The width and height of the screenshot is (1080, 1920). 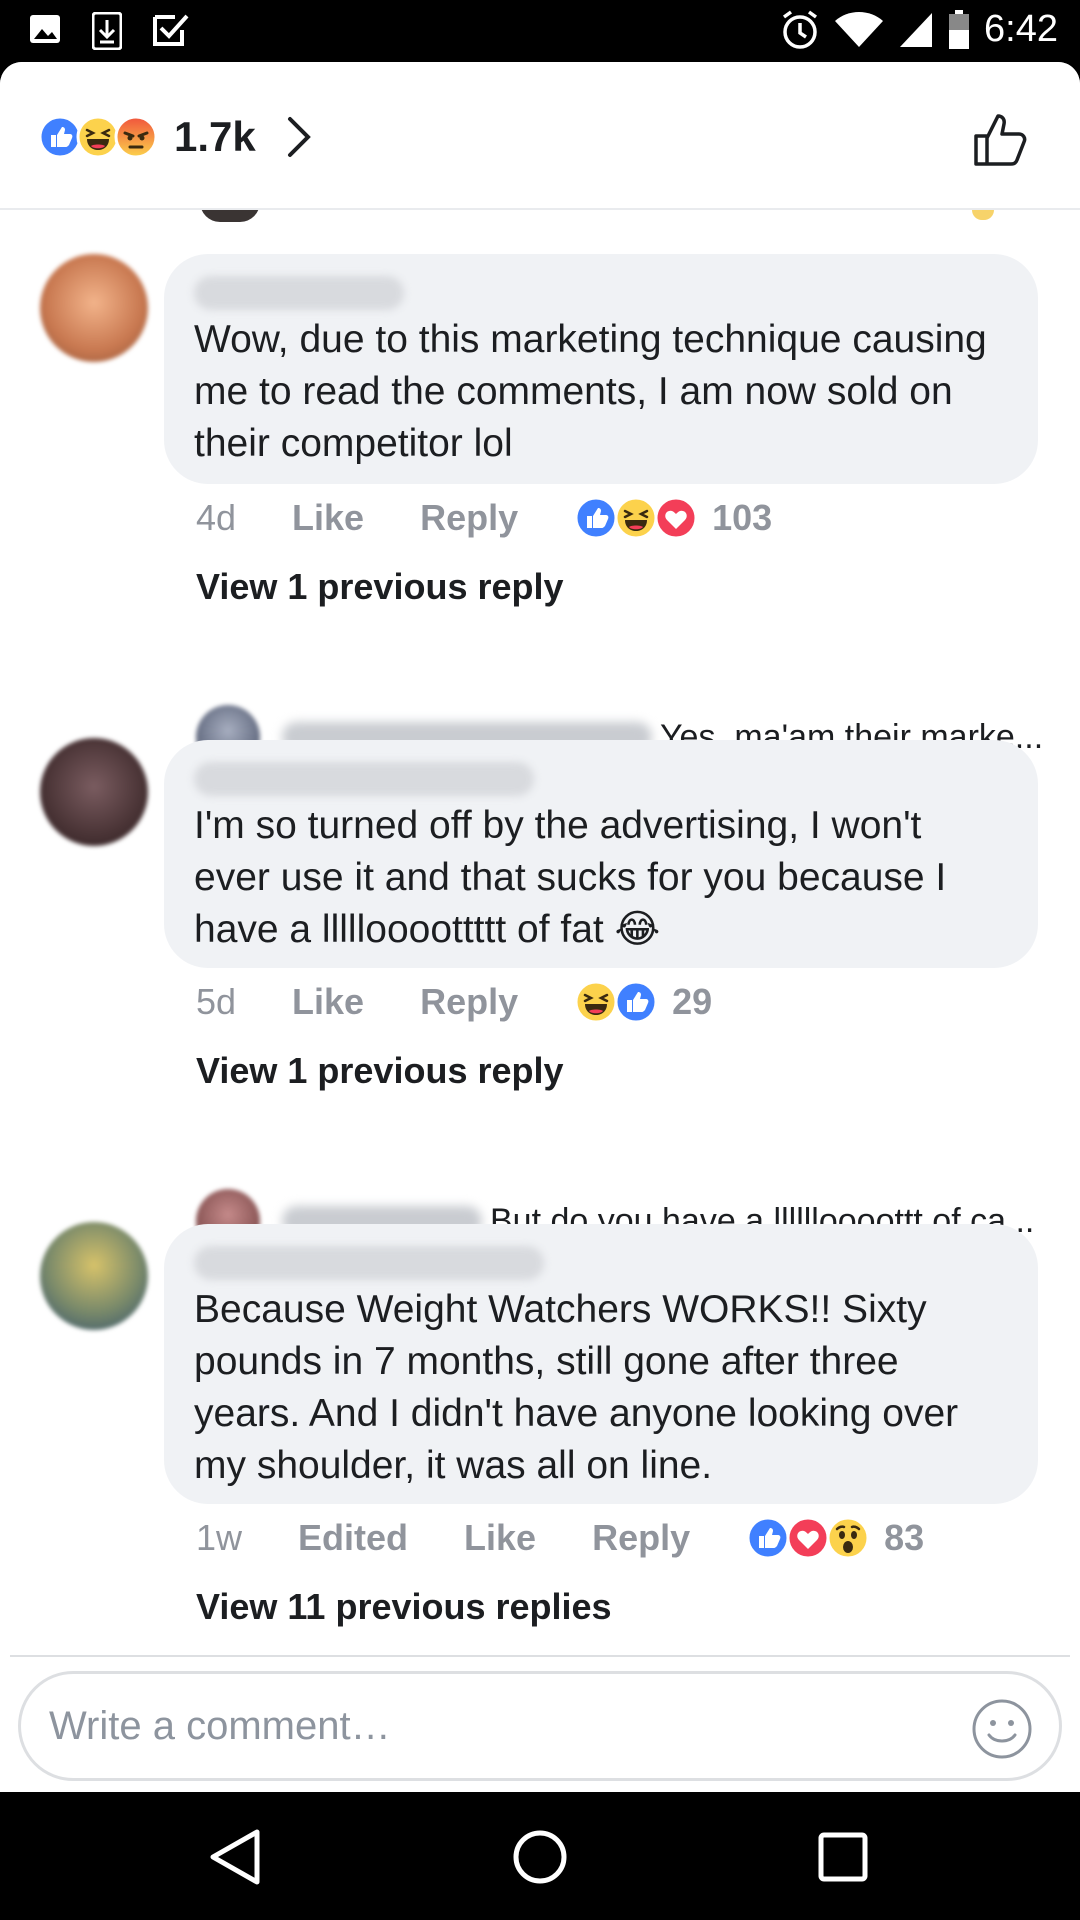 I want to click on reaction-icons, so click(x=95, y=137).